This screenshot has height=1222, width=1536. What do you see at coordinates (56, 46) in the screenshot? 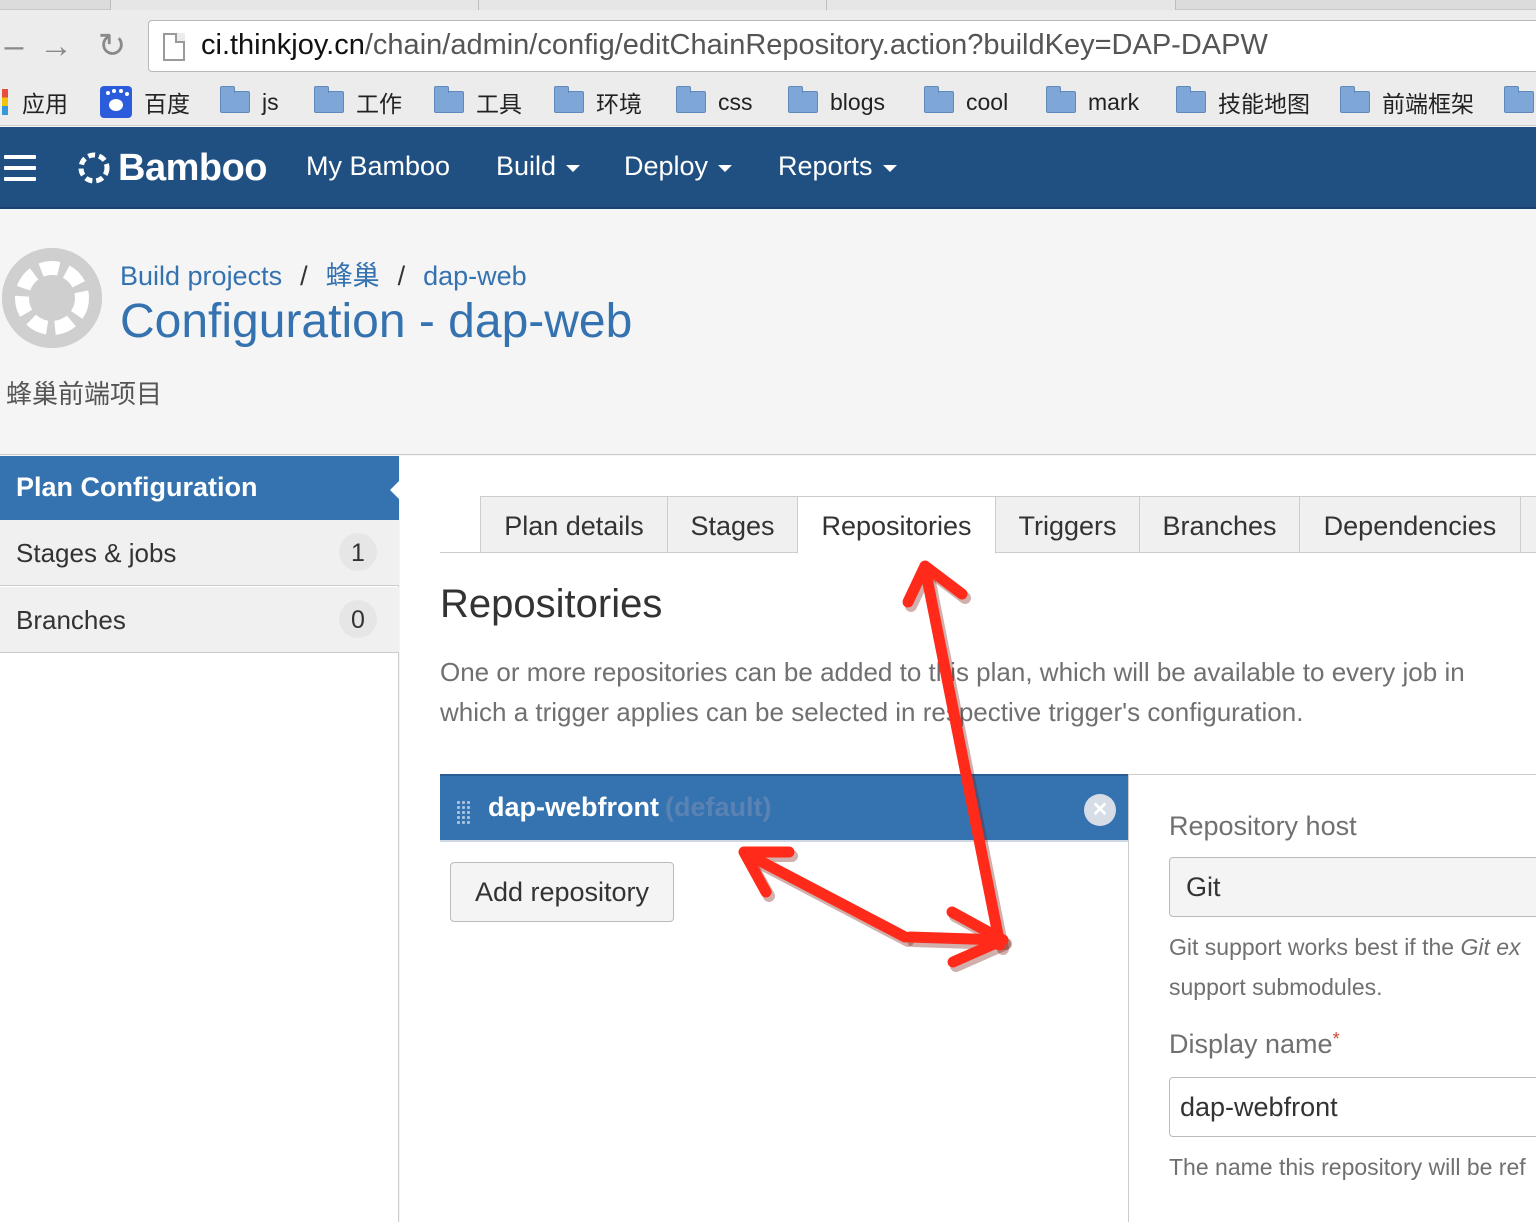
I see `forward-icon: →` at bounding box center [56, 46].